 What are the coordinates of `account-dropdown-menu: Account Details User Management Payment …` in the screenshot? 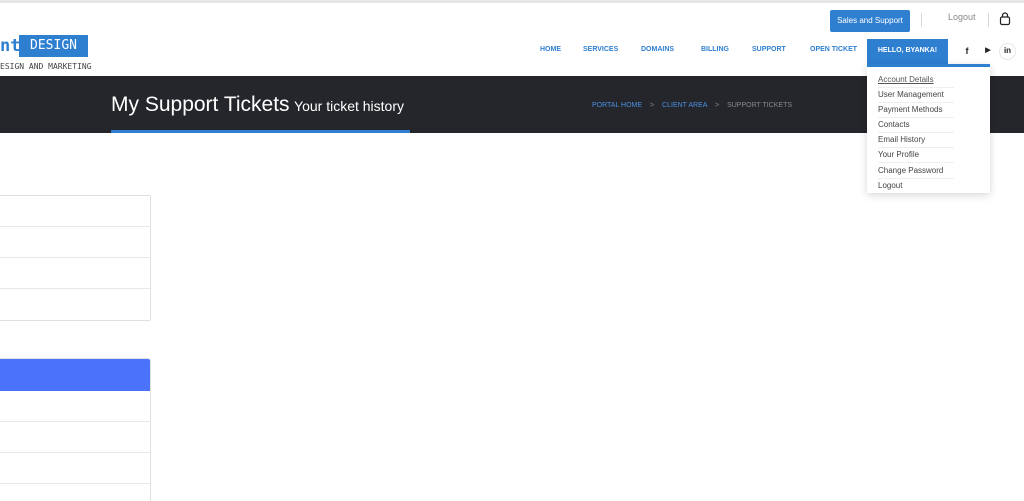 It's located at (928, 128).